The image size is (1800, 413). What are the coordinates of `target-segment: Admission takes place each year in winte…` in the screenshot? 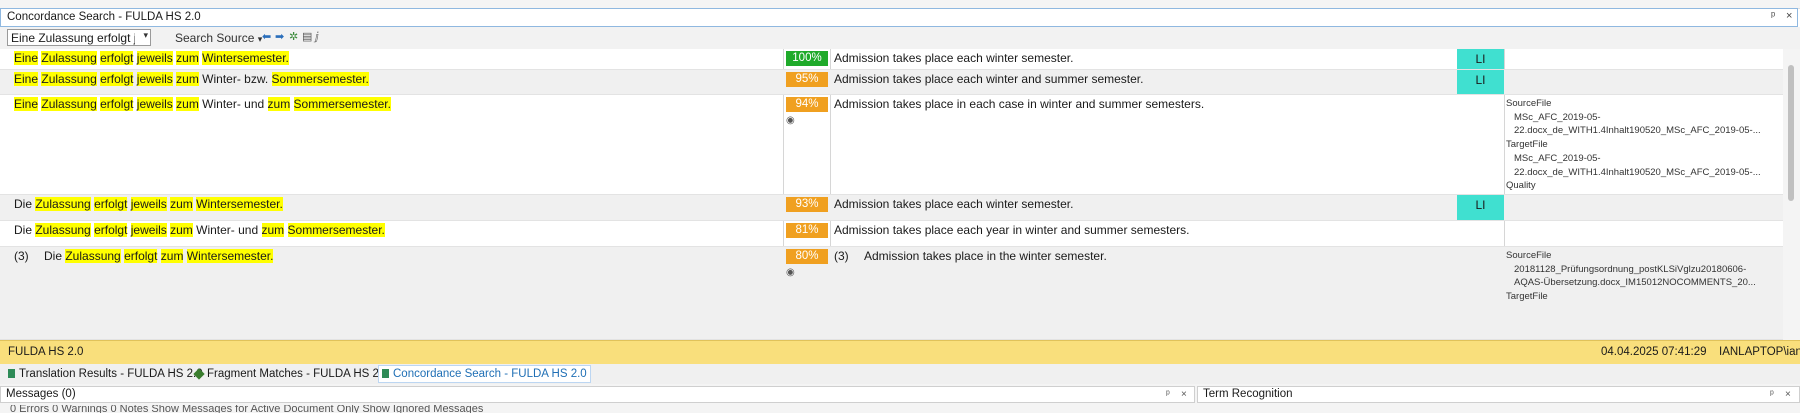 It's located at (1011, 230).